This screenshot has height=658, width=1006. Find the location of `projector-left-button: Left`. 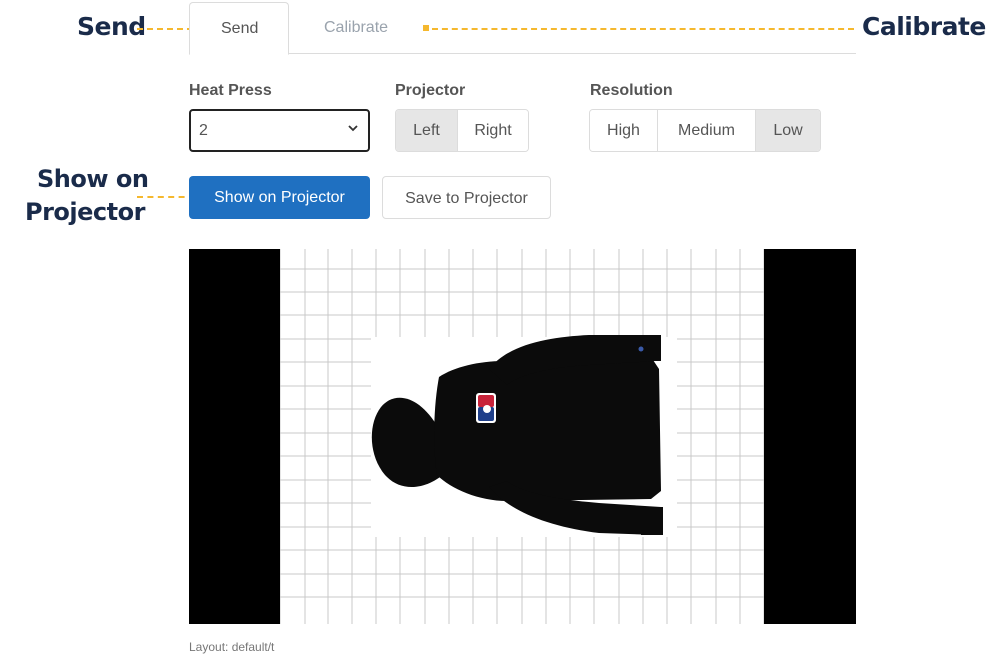

projector-left-button: Left is located at coordinates (427, 130).